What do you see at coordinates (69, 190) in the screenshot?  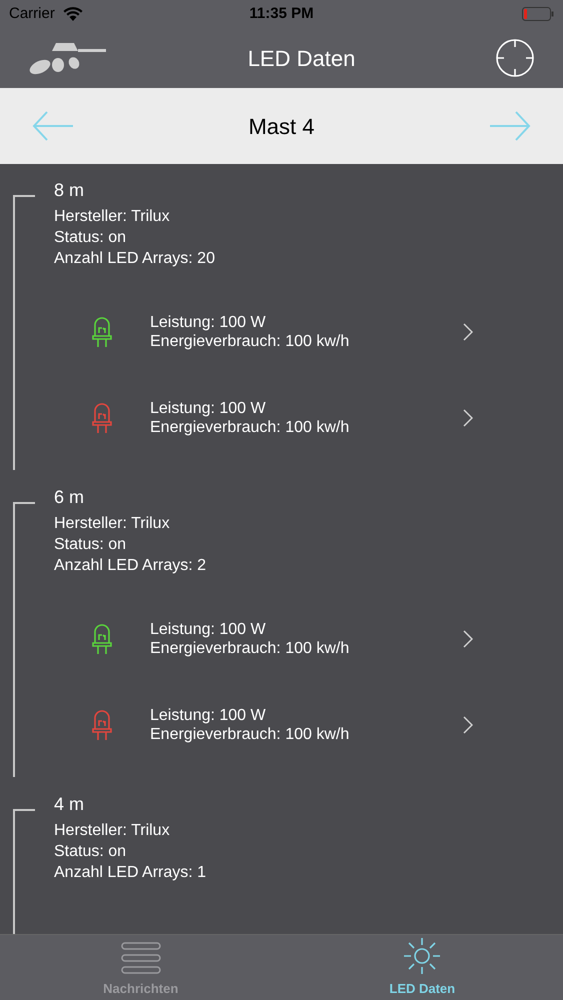 I see `height-title: 8 m` at bounding box center [69, 190].